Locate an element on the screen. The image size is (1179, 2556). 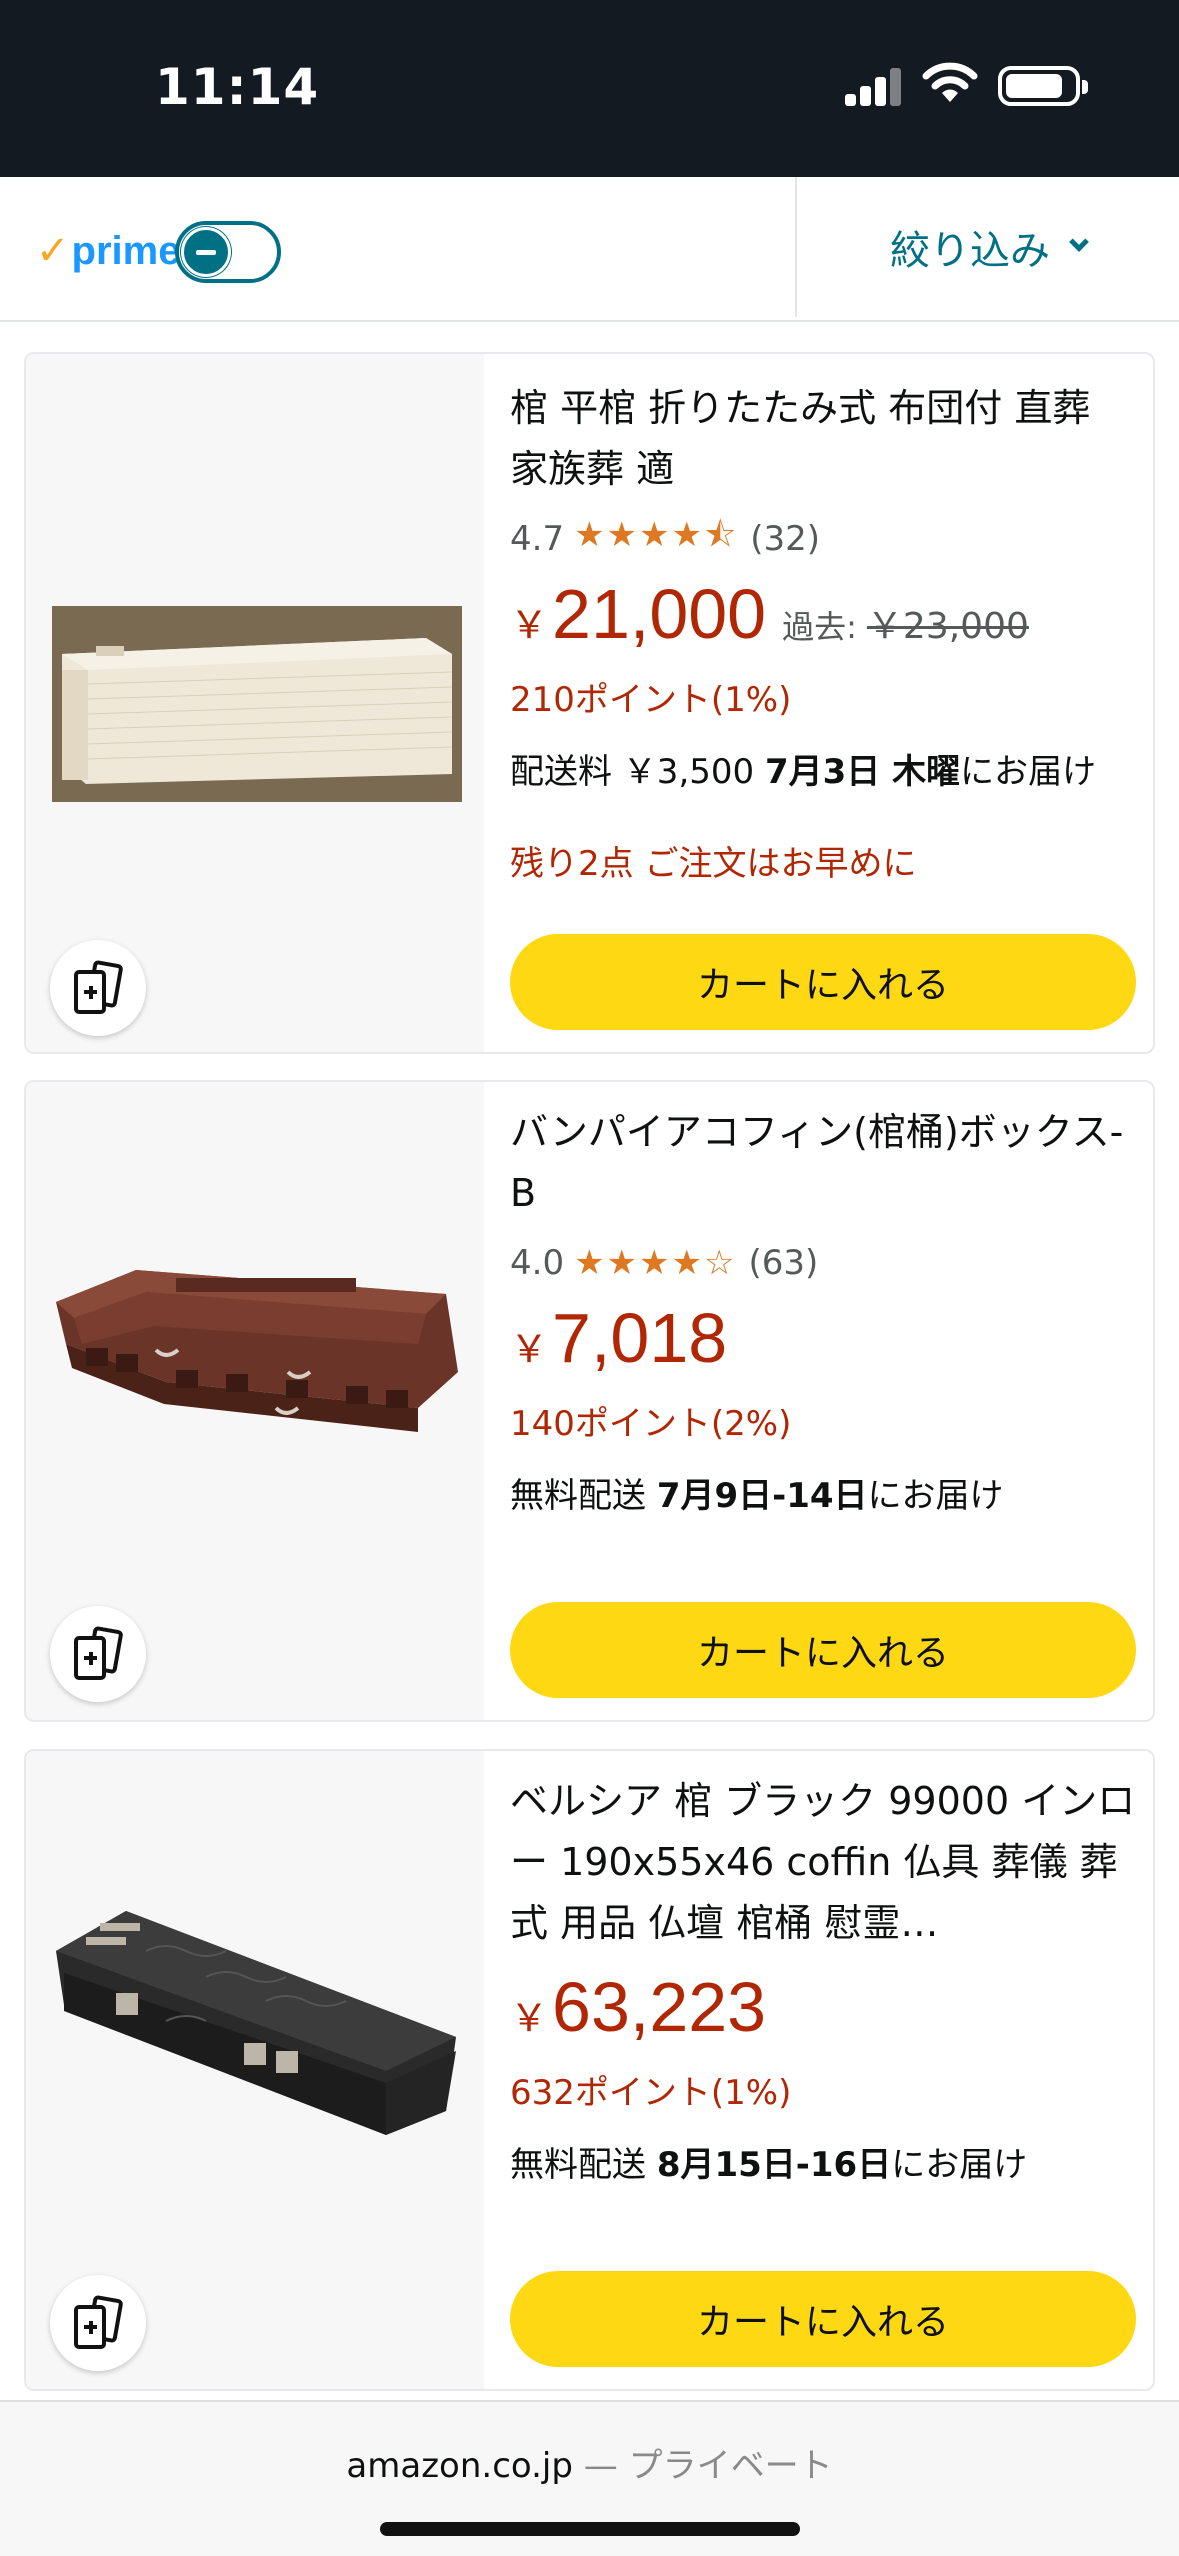
filter-bar: ✓ prime 絞り込み is located at coordinates (589, 249).